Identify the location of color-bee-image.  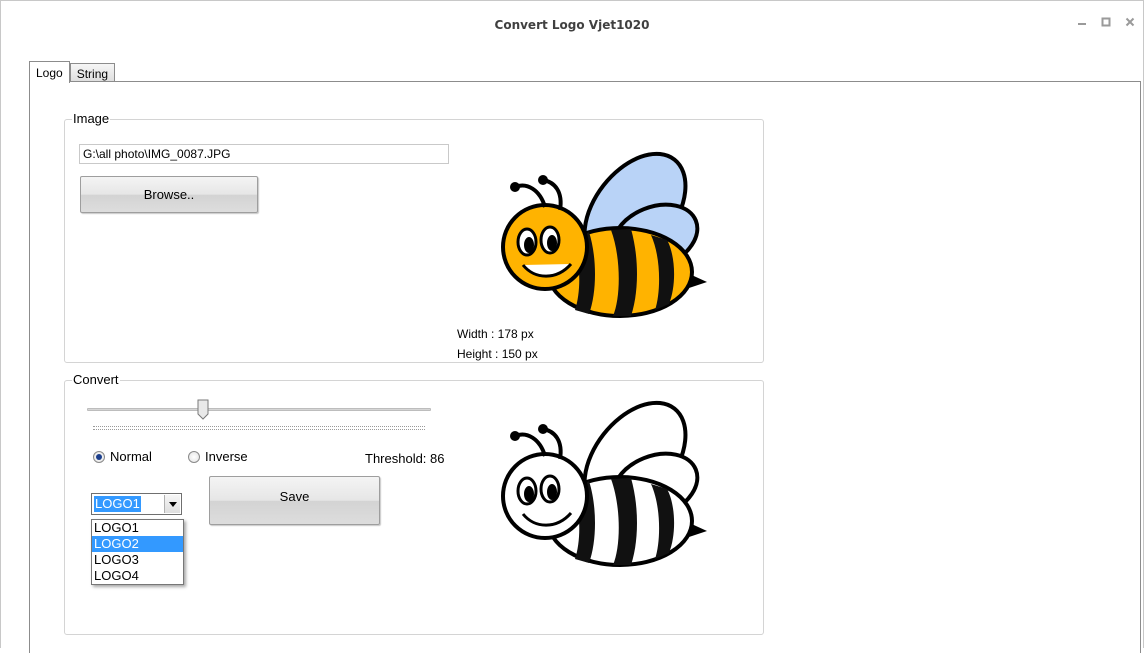
(604, 234).